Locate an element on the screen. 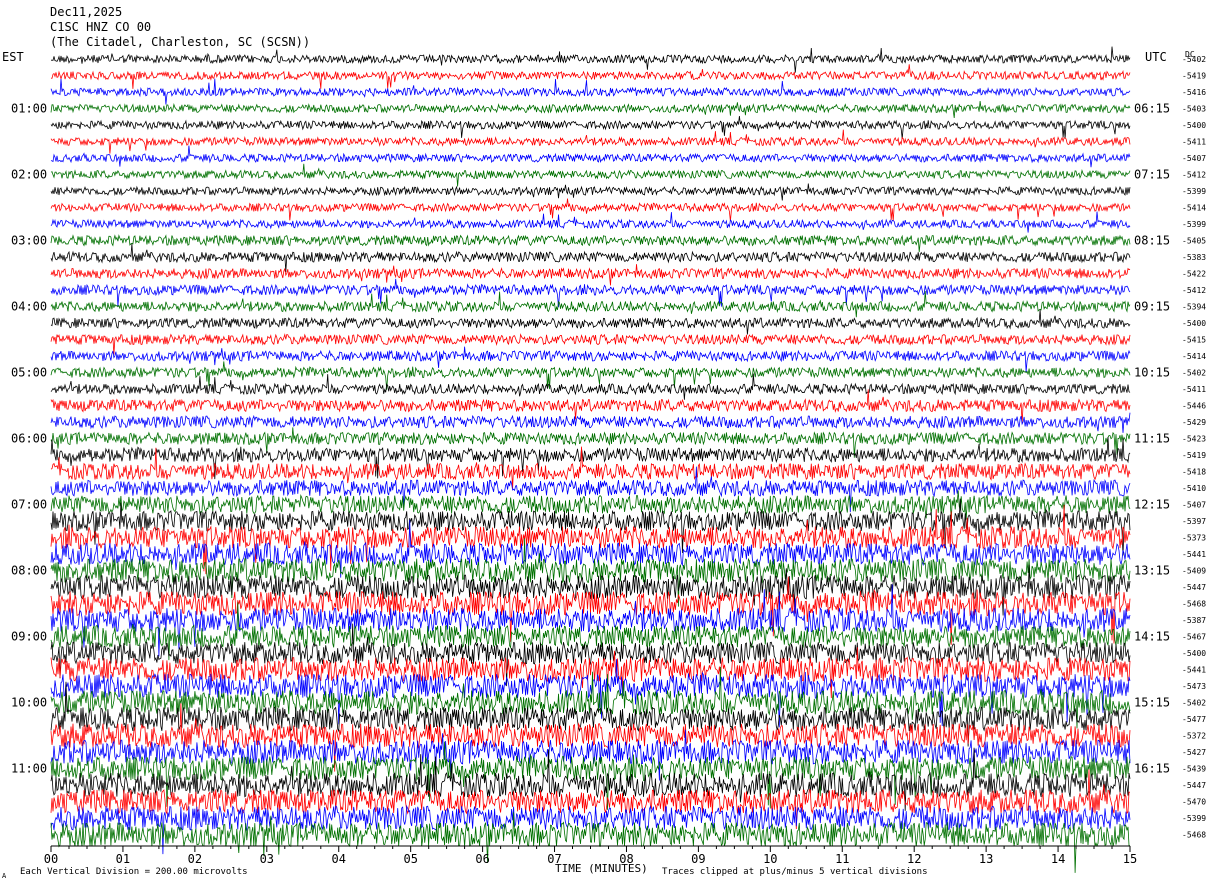  dc-offset-5: -5400 is located at coordinates (1194, 125).